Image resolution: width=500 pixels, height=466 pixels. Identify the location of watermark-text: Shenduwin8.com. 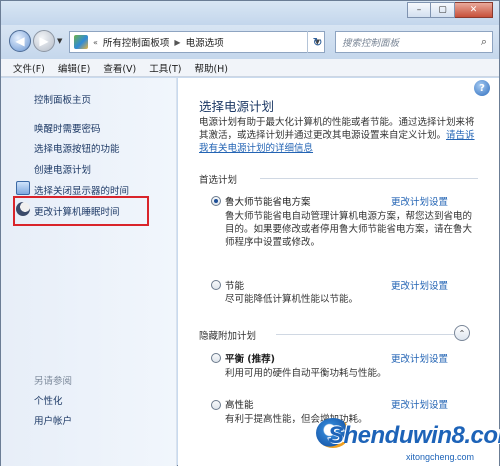
(414, 435).